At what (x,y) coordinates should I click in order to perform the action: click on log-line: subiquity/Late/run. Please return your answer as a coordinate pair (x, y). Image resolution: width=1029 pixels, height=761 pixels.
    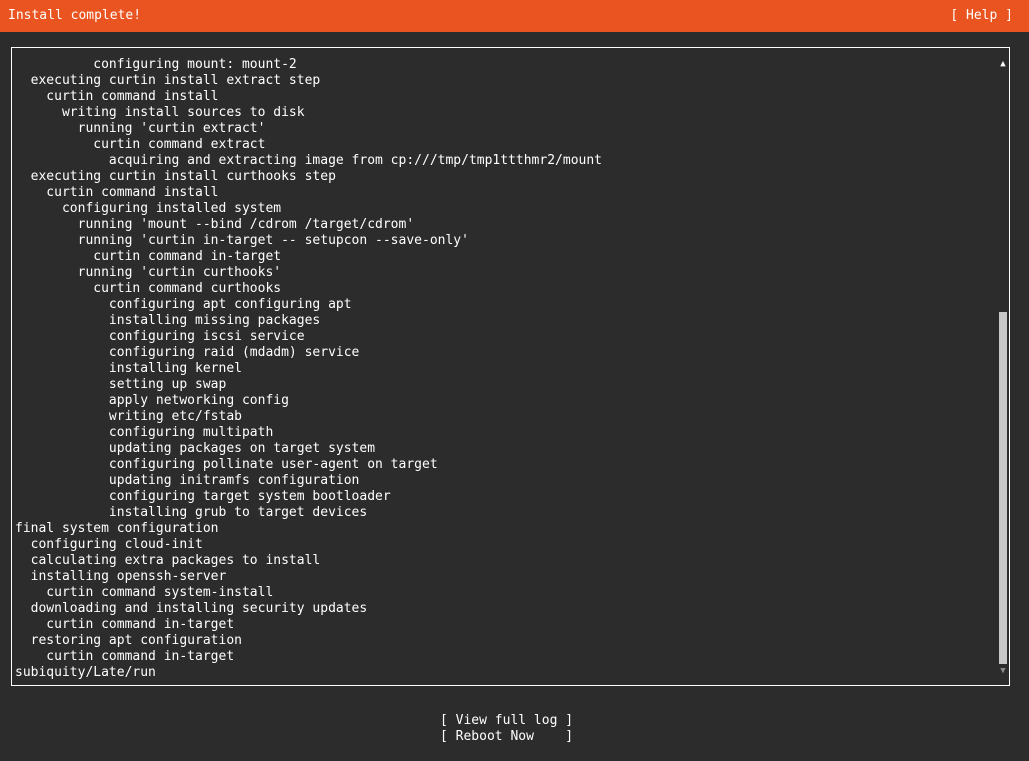
    Looking at the image, I should click on (85, 672).